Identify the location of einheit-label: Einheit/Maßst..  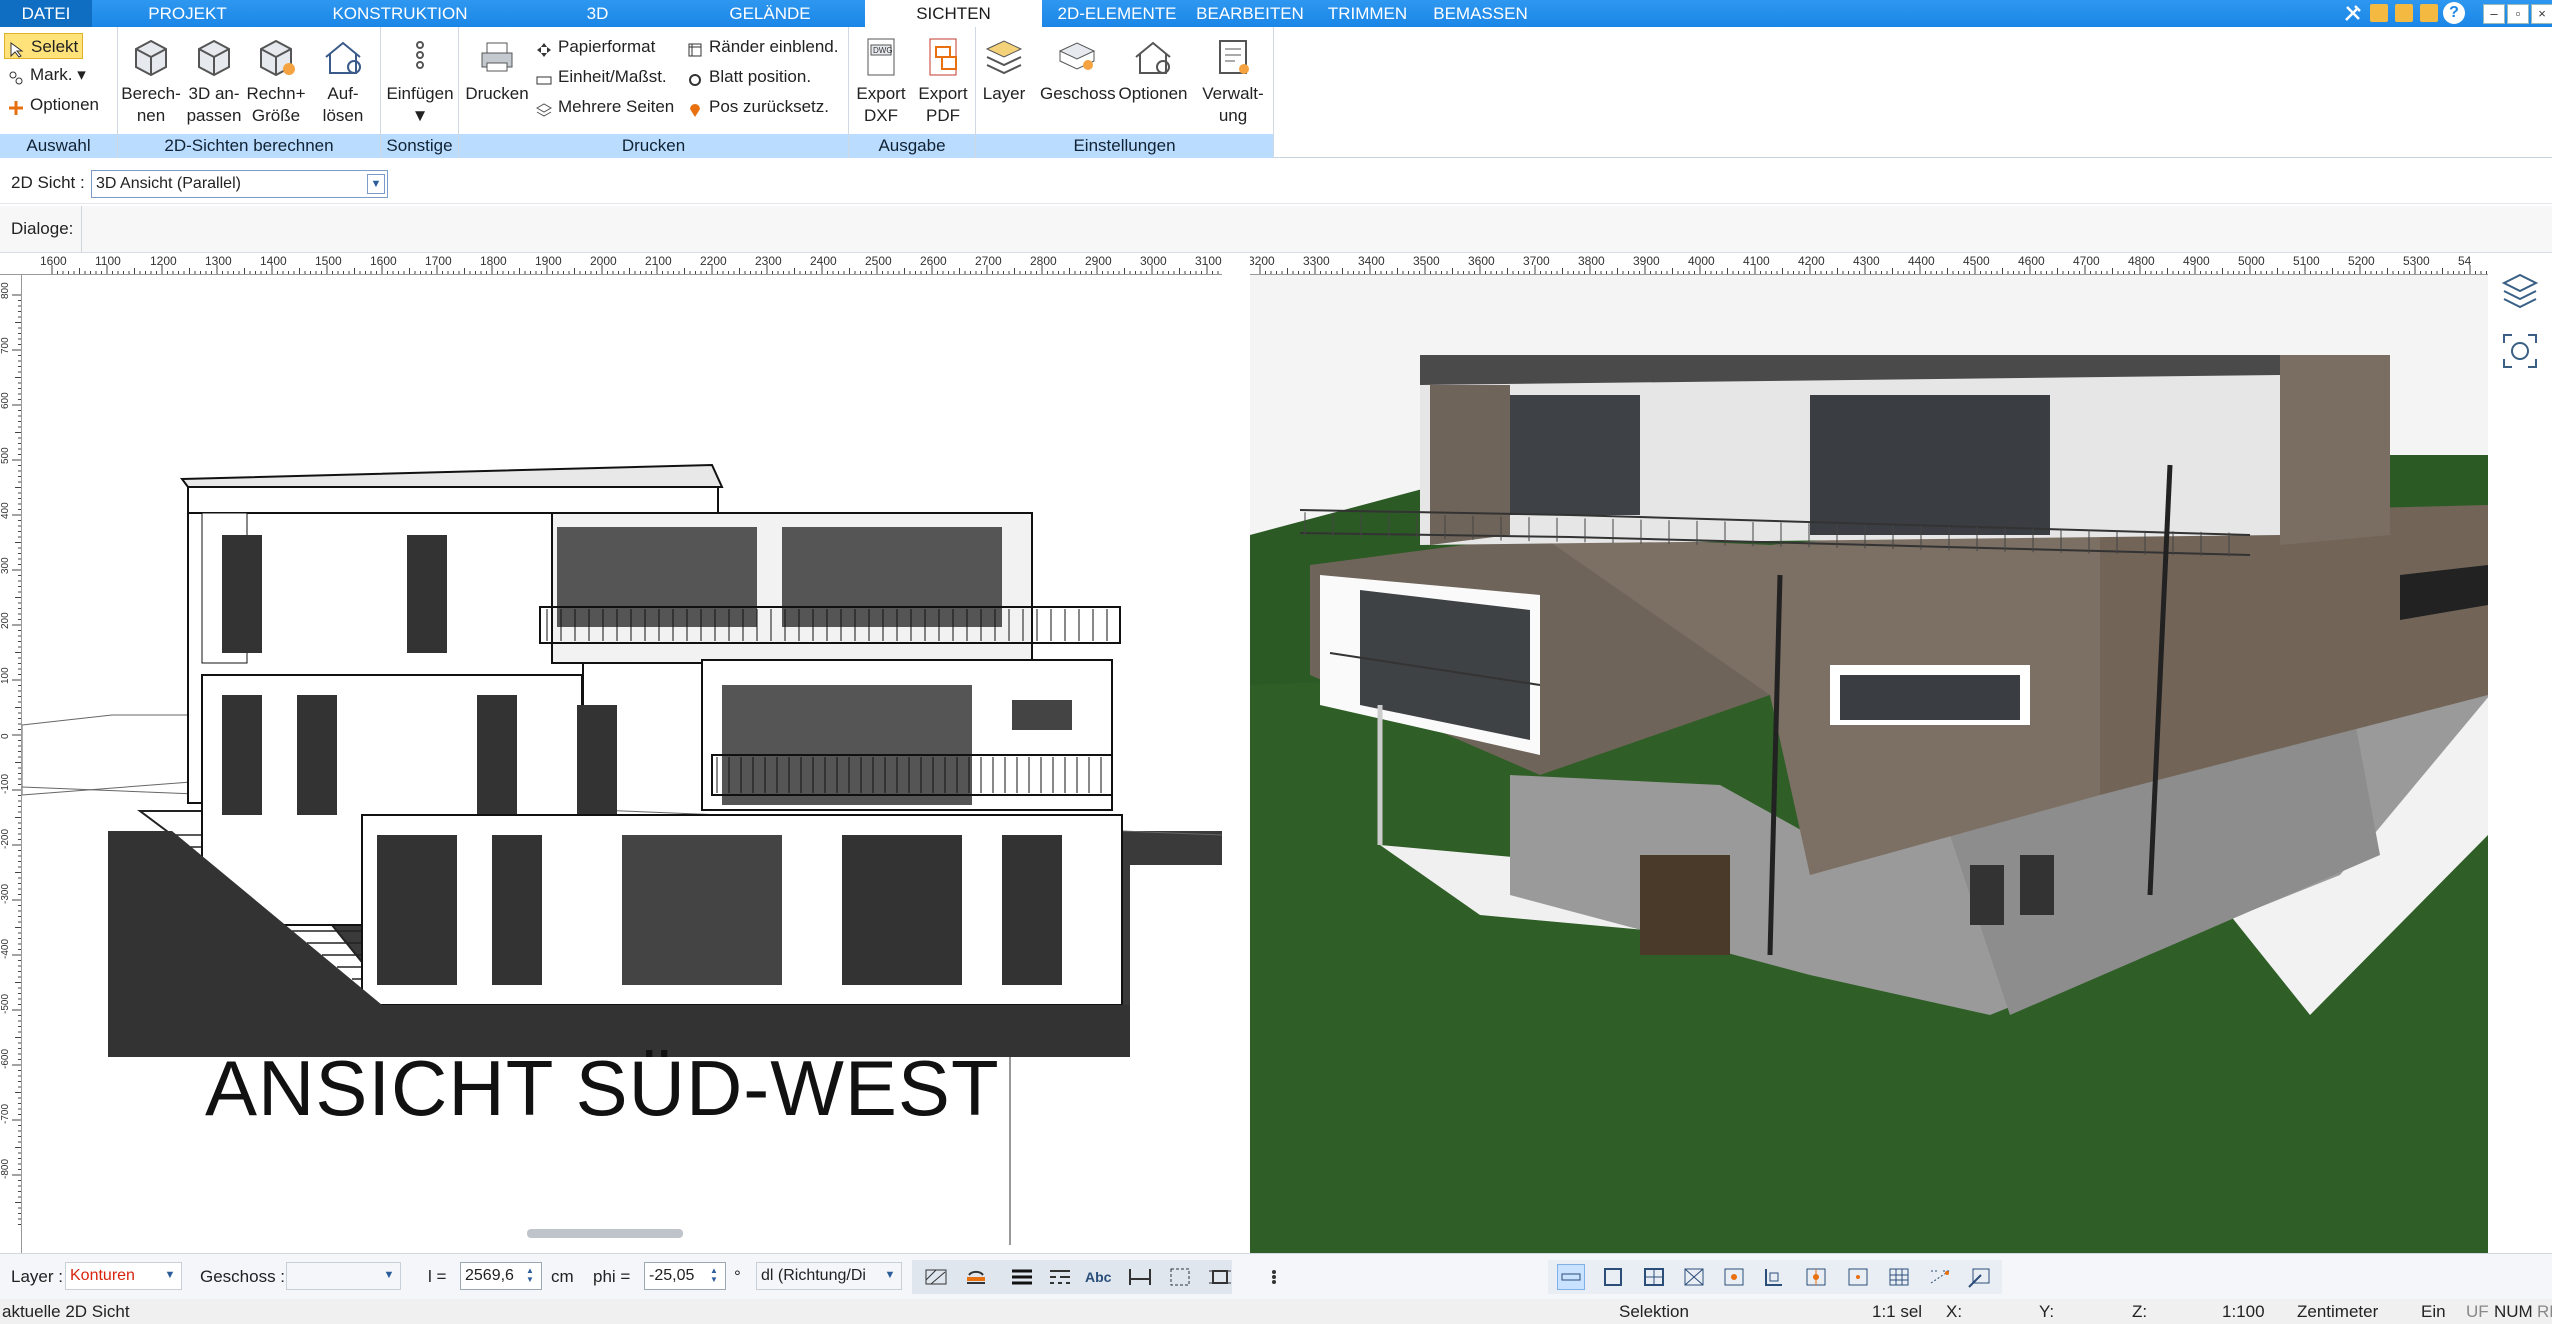
(612, 76).